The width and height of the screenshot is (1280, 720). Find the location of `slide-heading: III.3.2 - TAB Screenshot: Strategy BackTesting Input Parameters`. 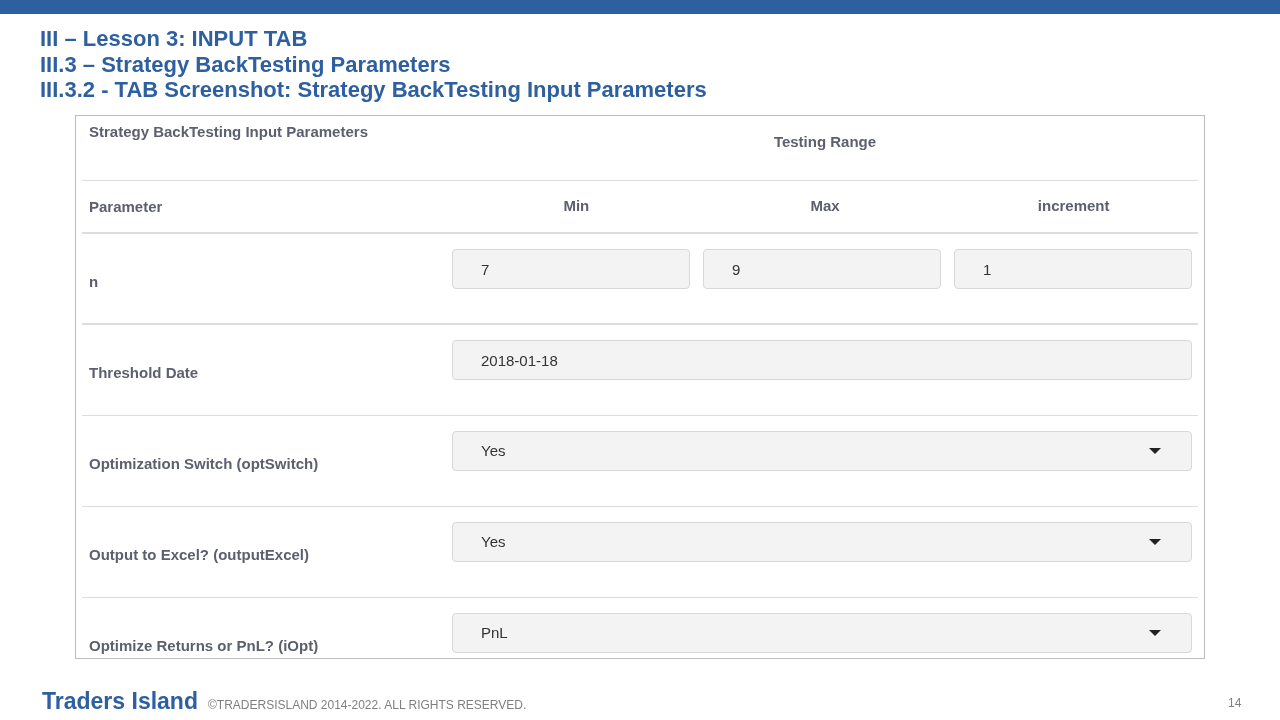

slide-heading: III.3.2 - TAB Screenshot: Strategy BackTesting Input Parameters is located at coordinates (374, 90).